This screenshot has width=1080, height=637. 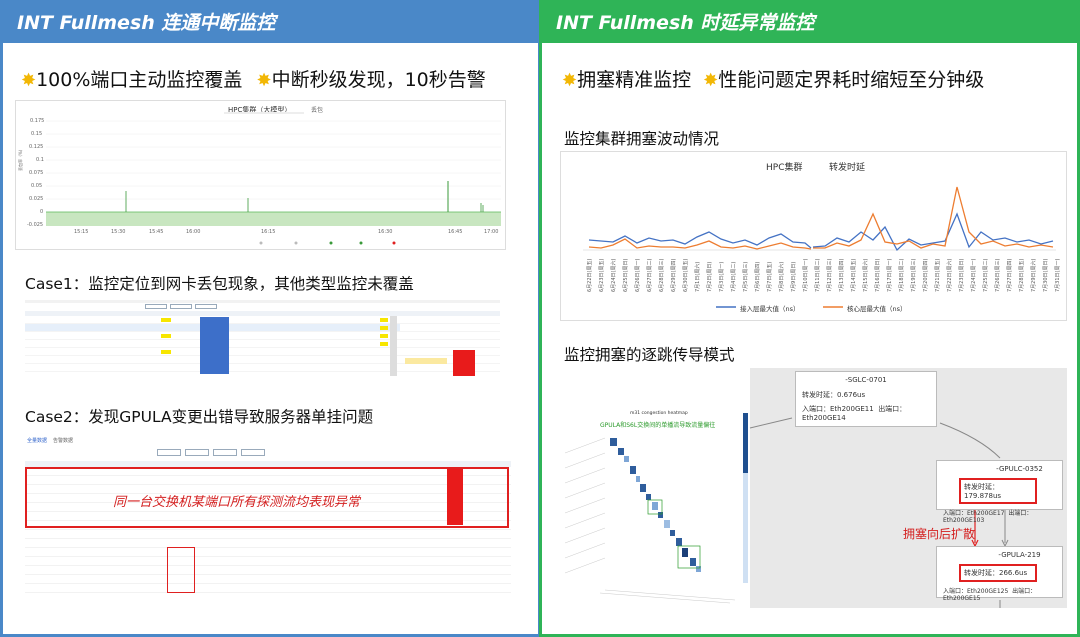 What do you see at coordinates (81, 232) in the screenshot?
I see `x-tick: 15:15` at bounding box center [81, 232].